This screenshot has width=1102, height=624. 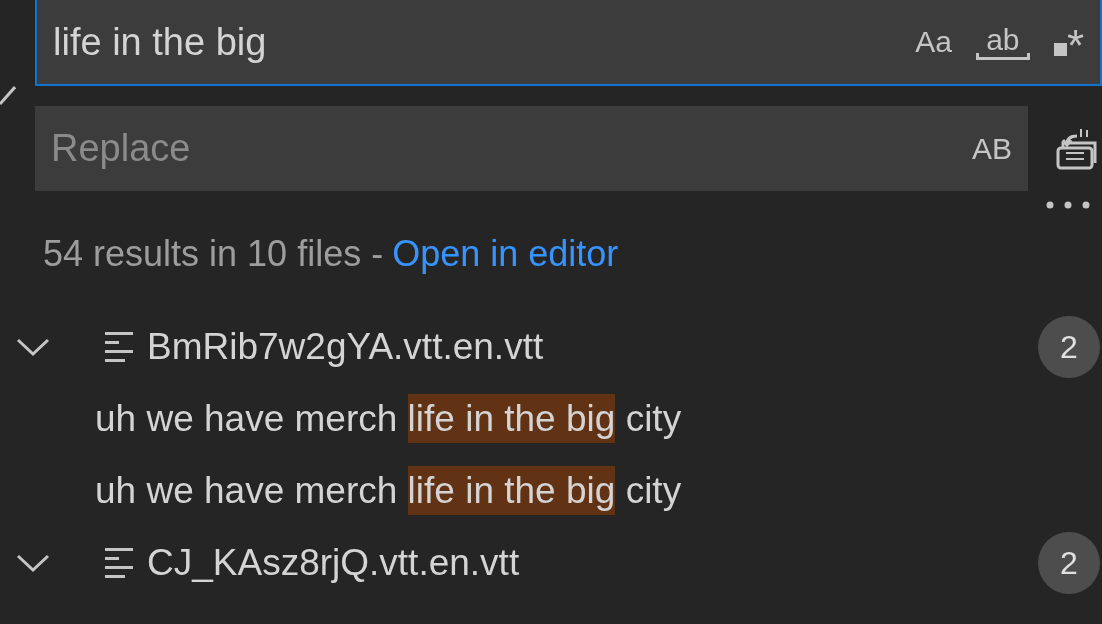 I want to click on file-name: CJ_KAsz8rjQ.vtt.en.vtt, so click(x=334, y=563).